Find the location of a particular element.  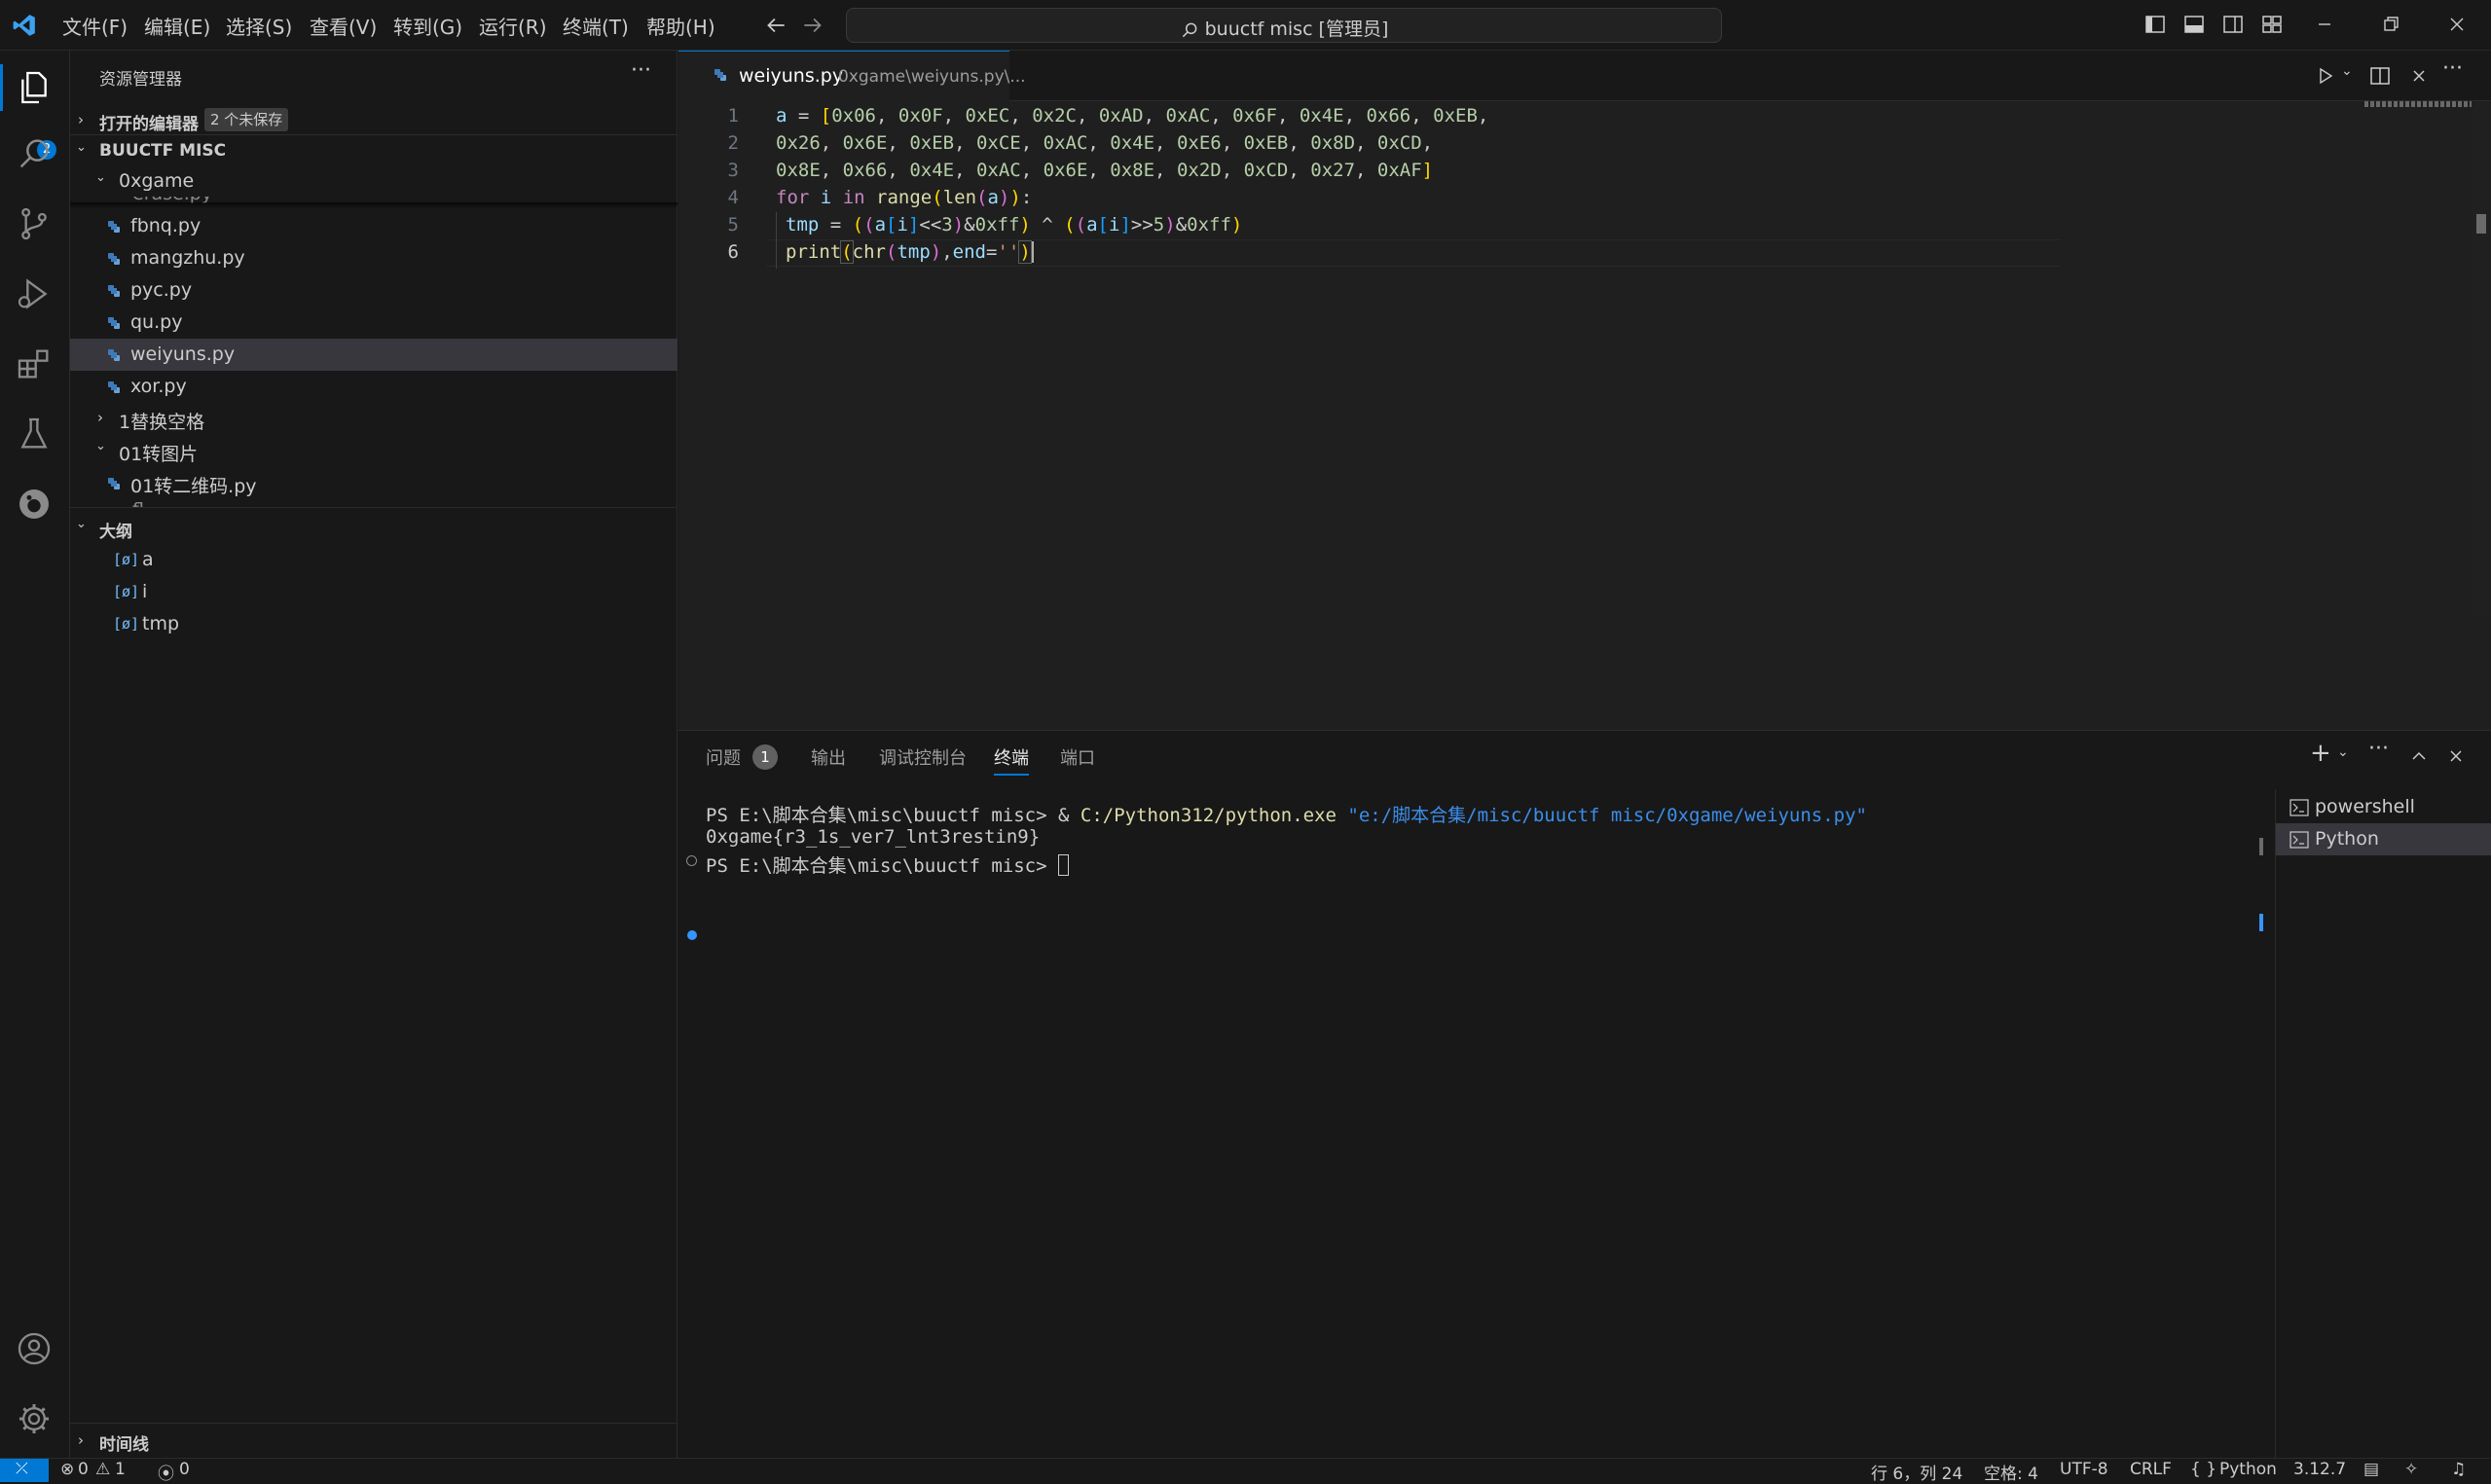

accounts-icon is located at coordinates (34, 1348).